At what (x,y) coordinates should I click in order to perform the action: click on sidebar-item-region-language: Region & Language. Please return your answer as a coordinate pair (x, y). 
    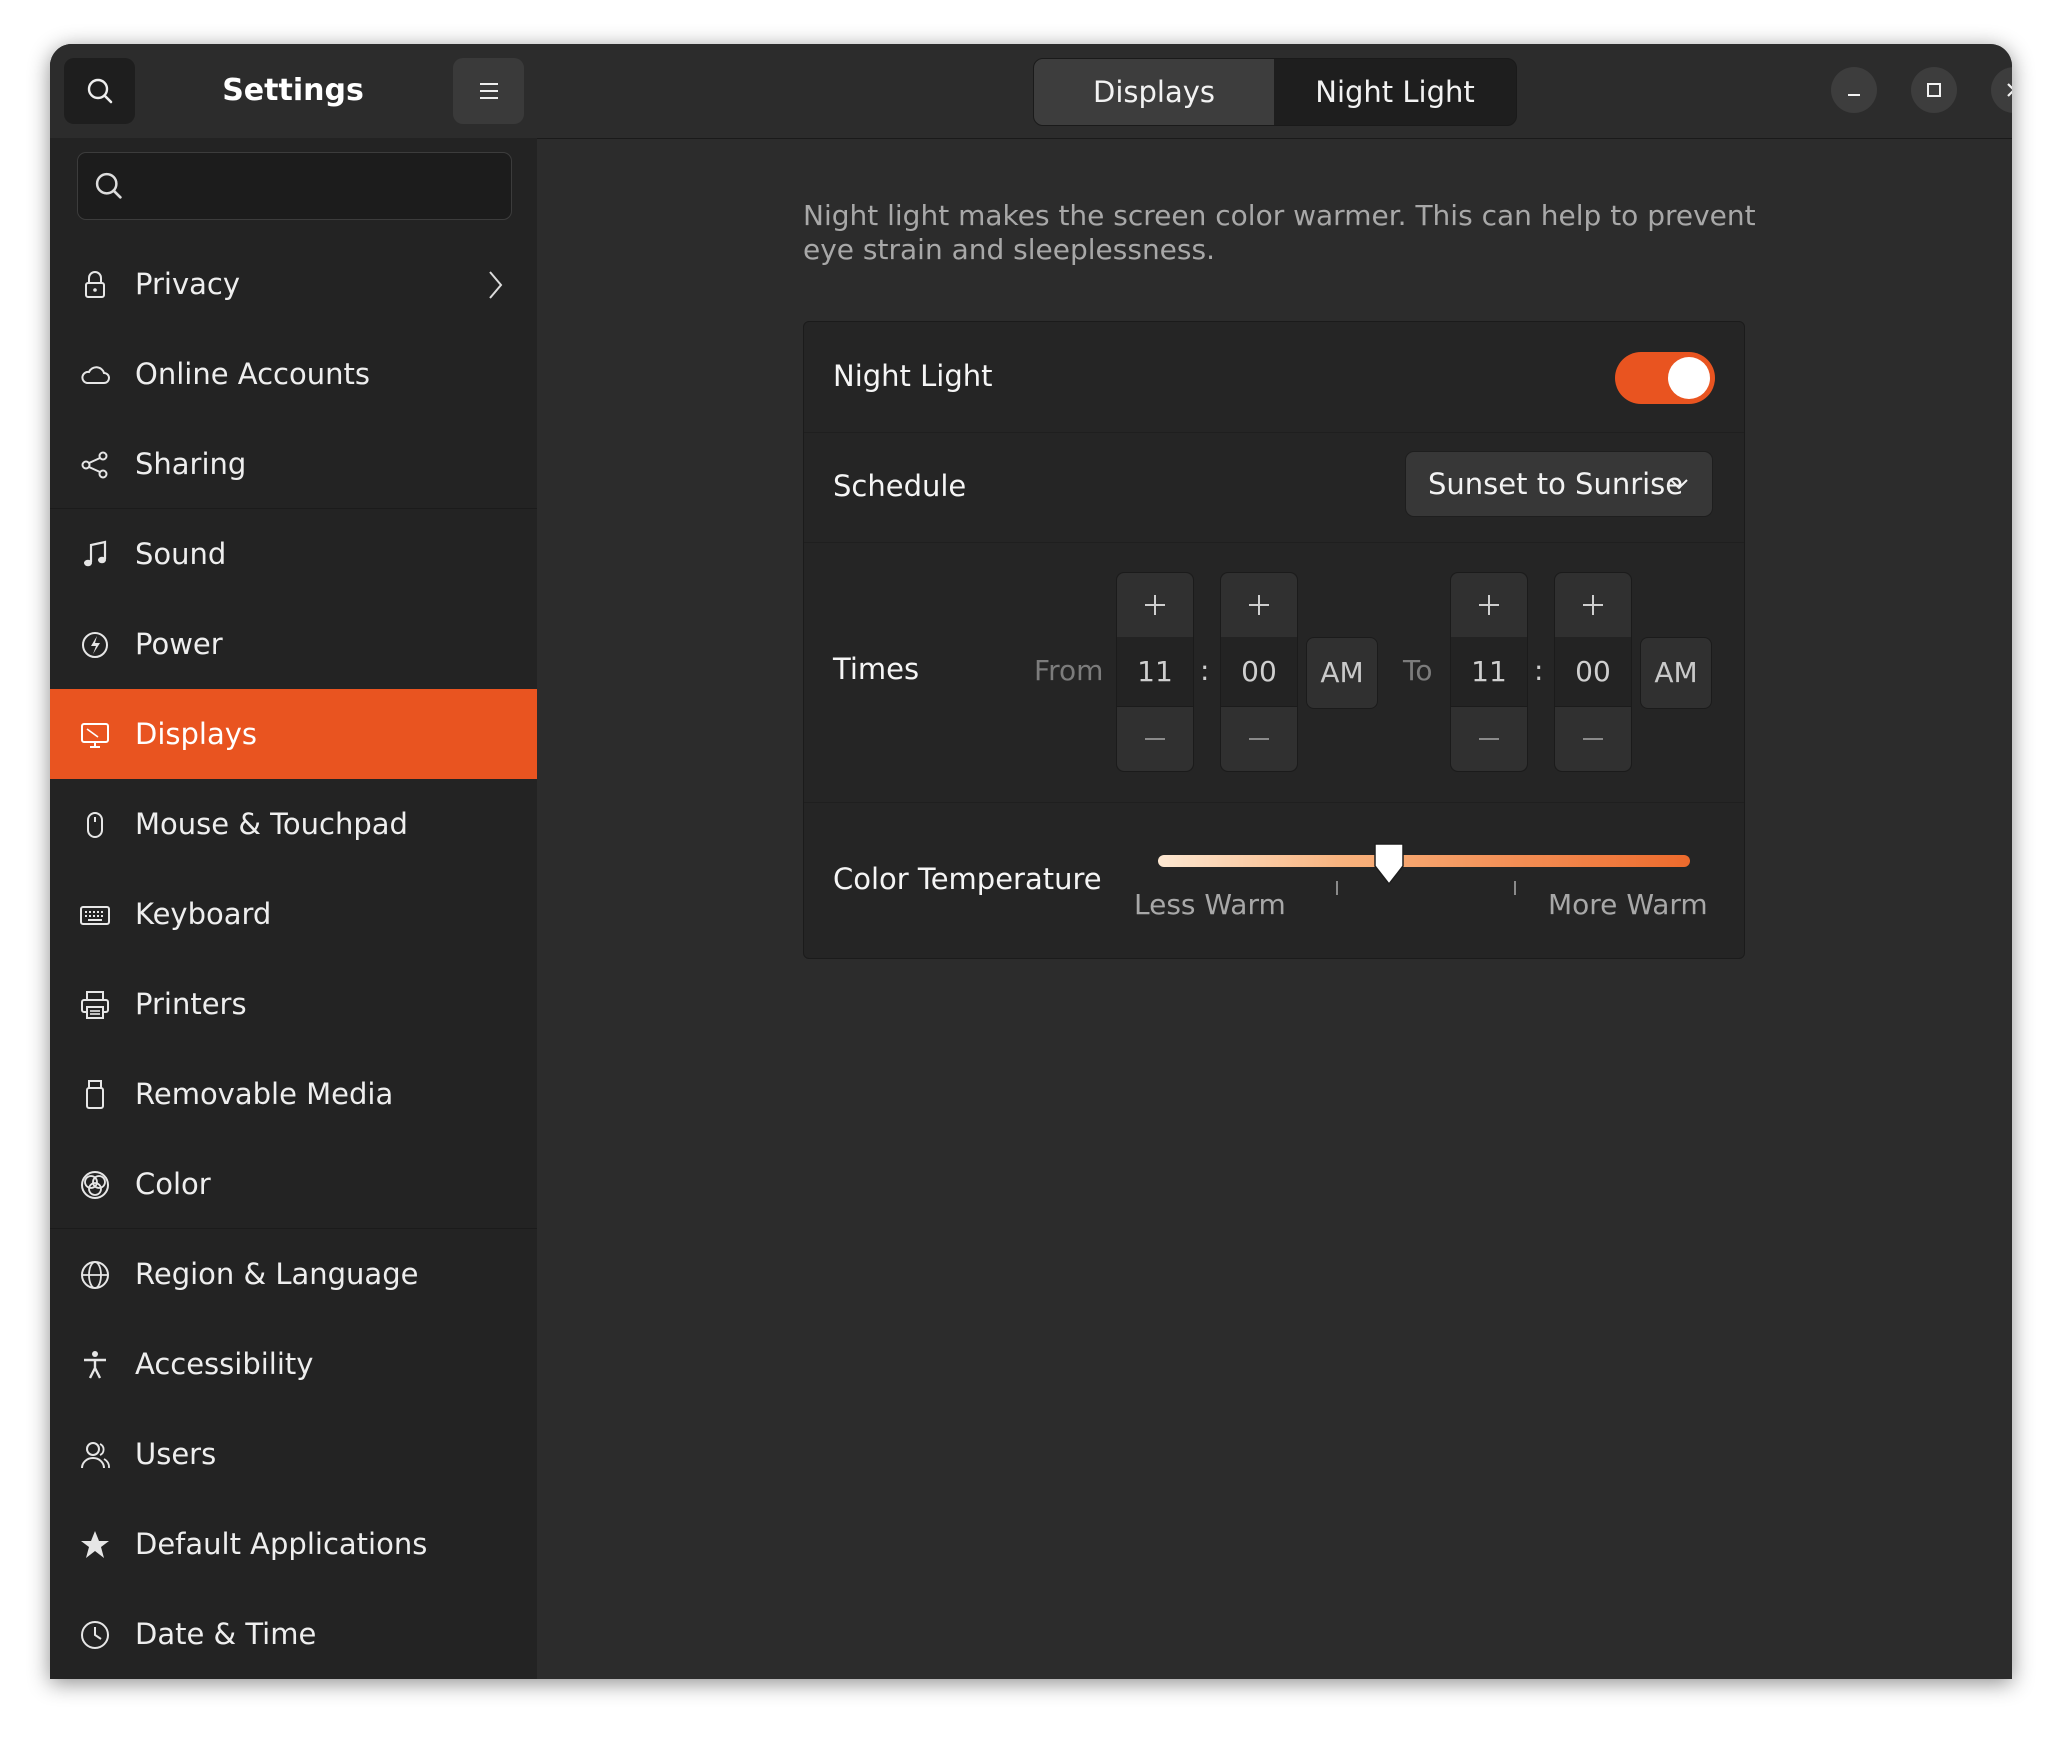
    Looking at the image, I should click on (293, 1274).